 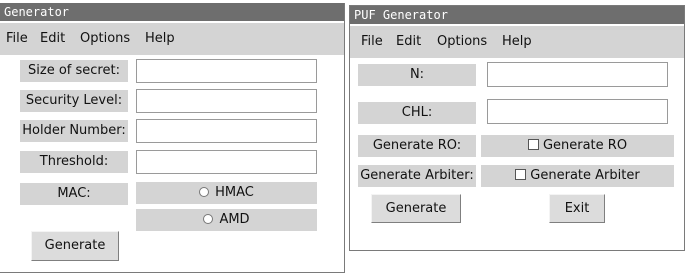 What do you see at coordinates (517, 15) in the screenshot?
I see `puf-generator-titlebar: PUF Generator` at bounding box center [517, 15].